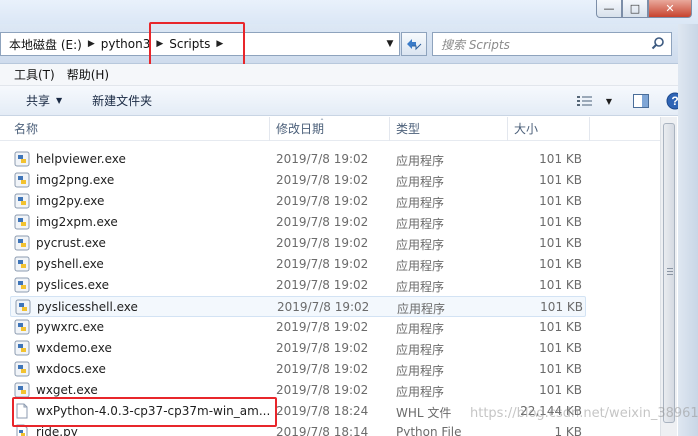 The width and height of the screenshot is (698, 436). I want to click on address-history-dropdown: ▼, so click(390, 44).